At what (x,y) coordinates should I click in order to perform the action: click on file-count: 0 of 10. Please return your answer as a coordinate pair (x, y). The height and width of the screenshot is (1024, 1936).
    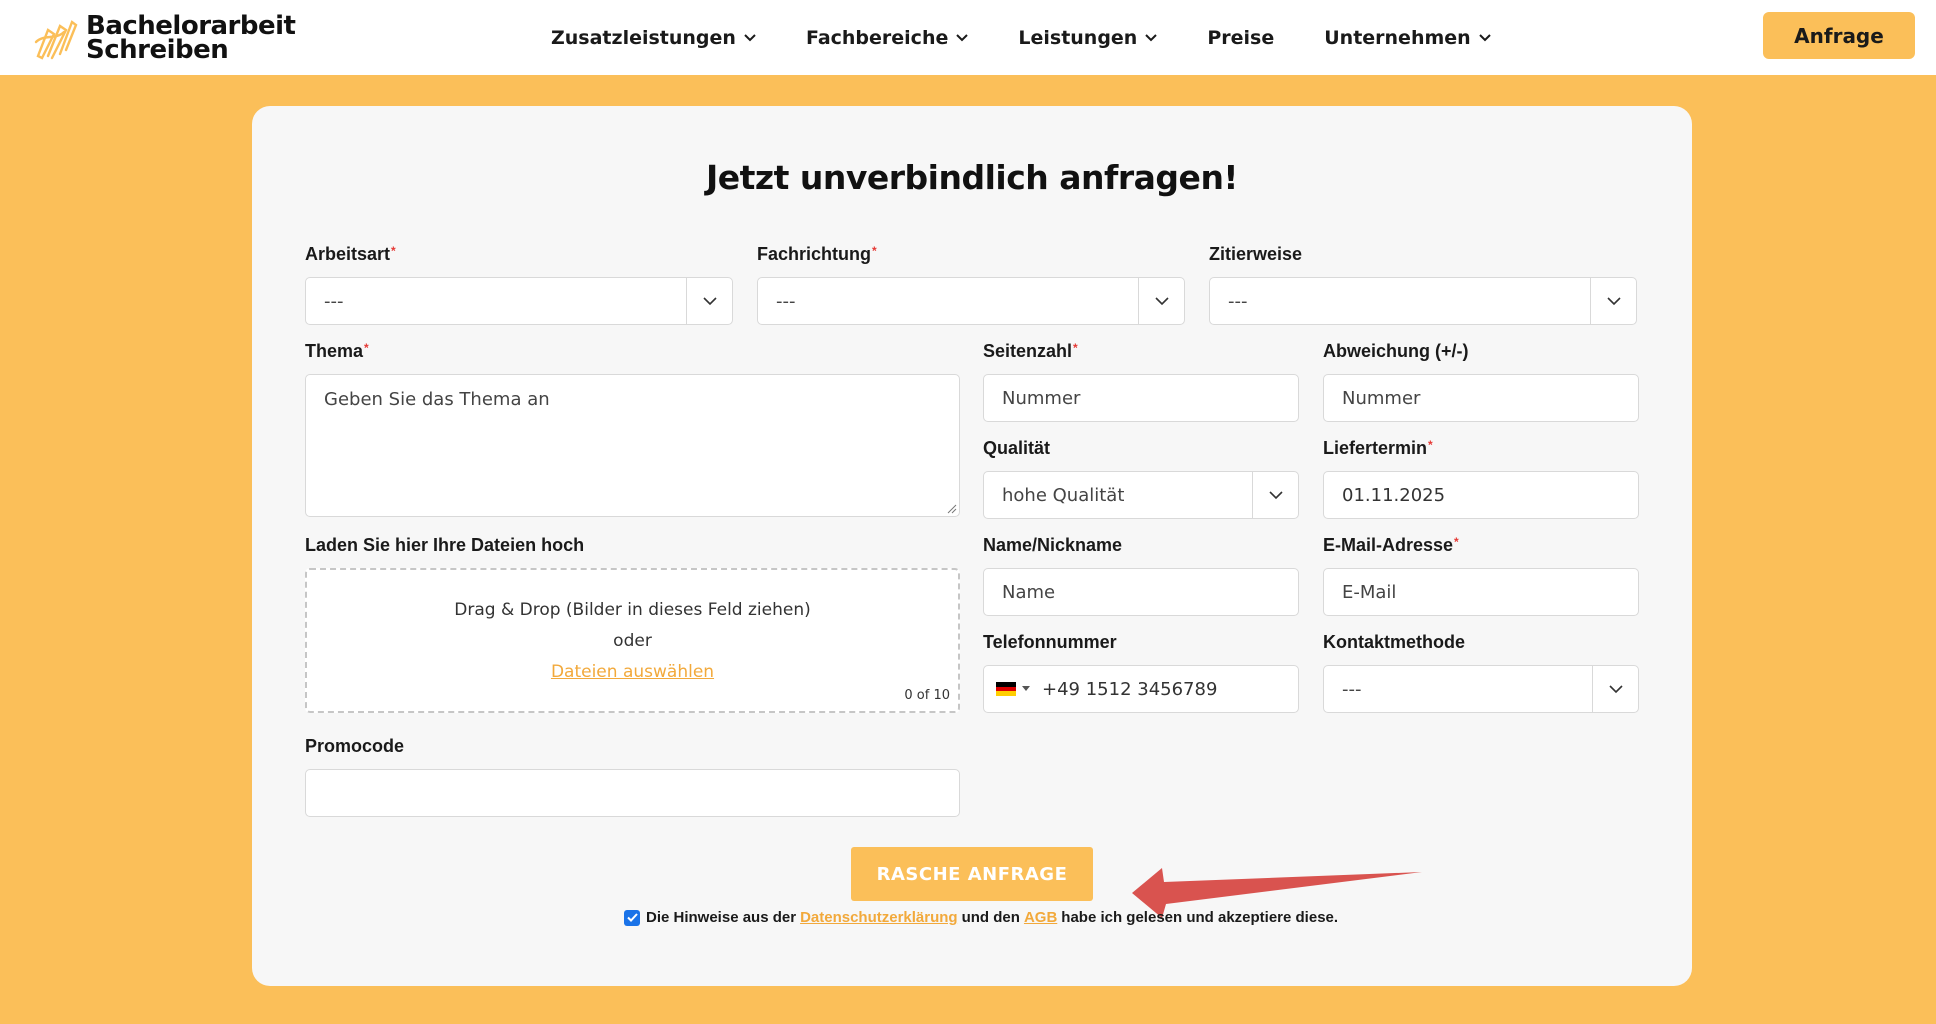
    Looking at the image, I should click on (927, 695).